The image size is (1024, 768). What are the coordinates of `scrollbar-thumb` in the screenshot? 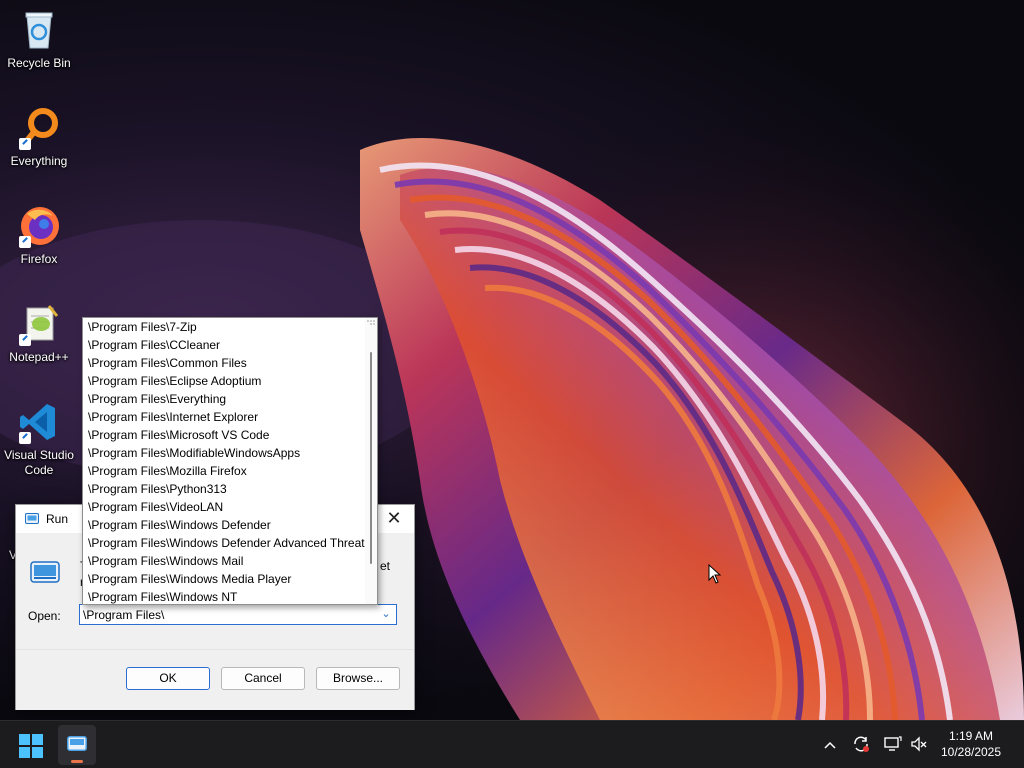 It's located at (371, 458).